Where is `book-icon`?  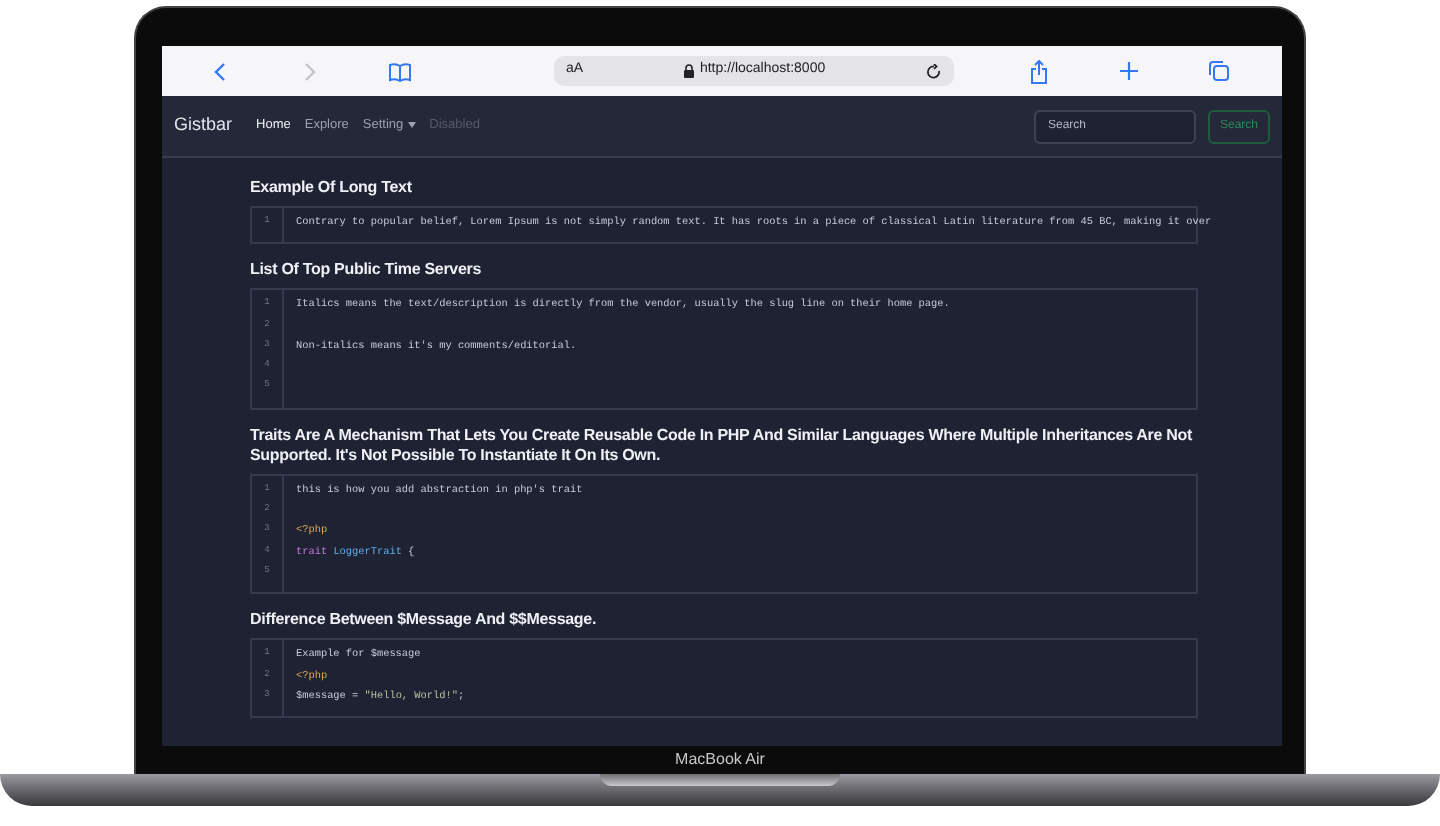
book-icon is located at coordinates (399, 71).